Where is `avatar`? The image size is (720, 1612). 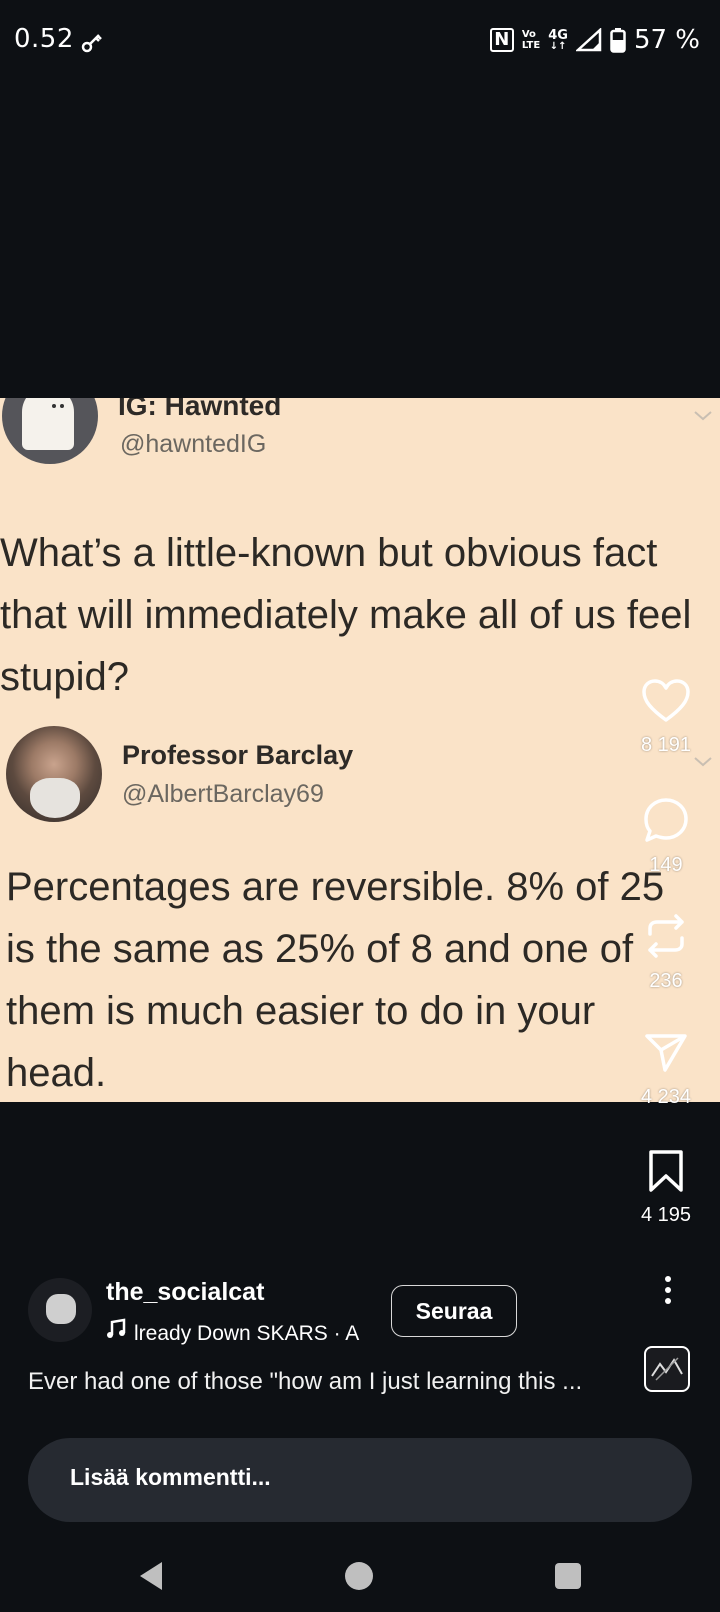
avatar is located at coordinates (60, 1310).